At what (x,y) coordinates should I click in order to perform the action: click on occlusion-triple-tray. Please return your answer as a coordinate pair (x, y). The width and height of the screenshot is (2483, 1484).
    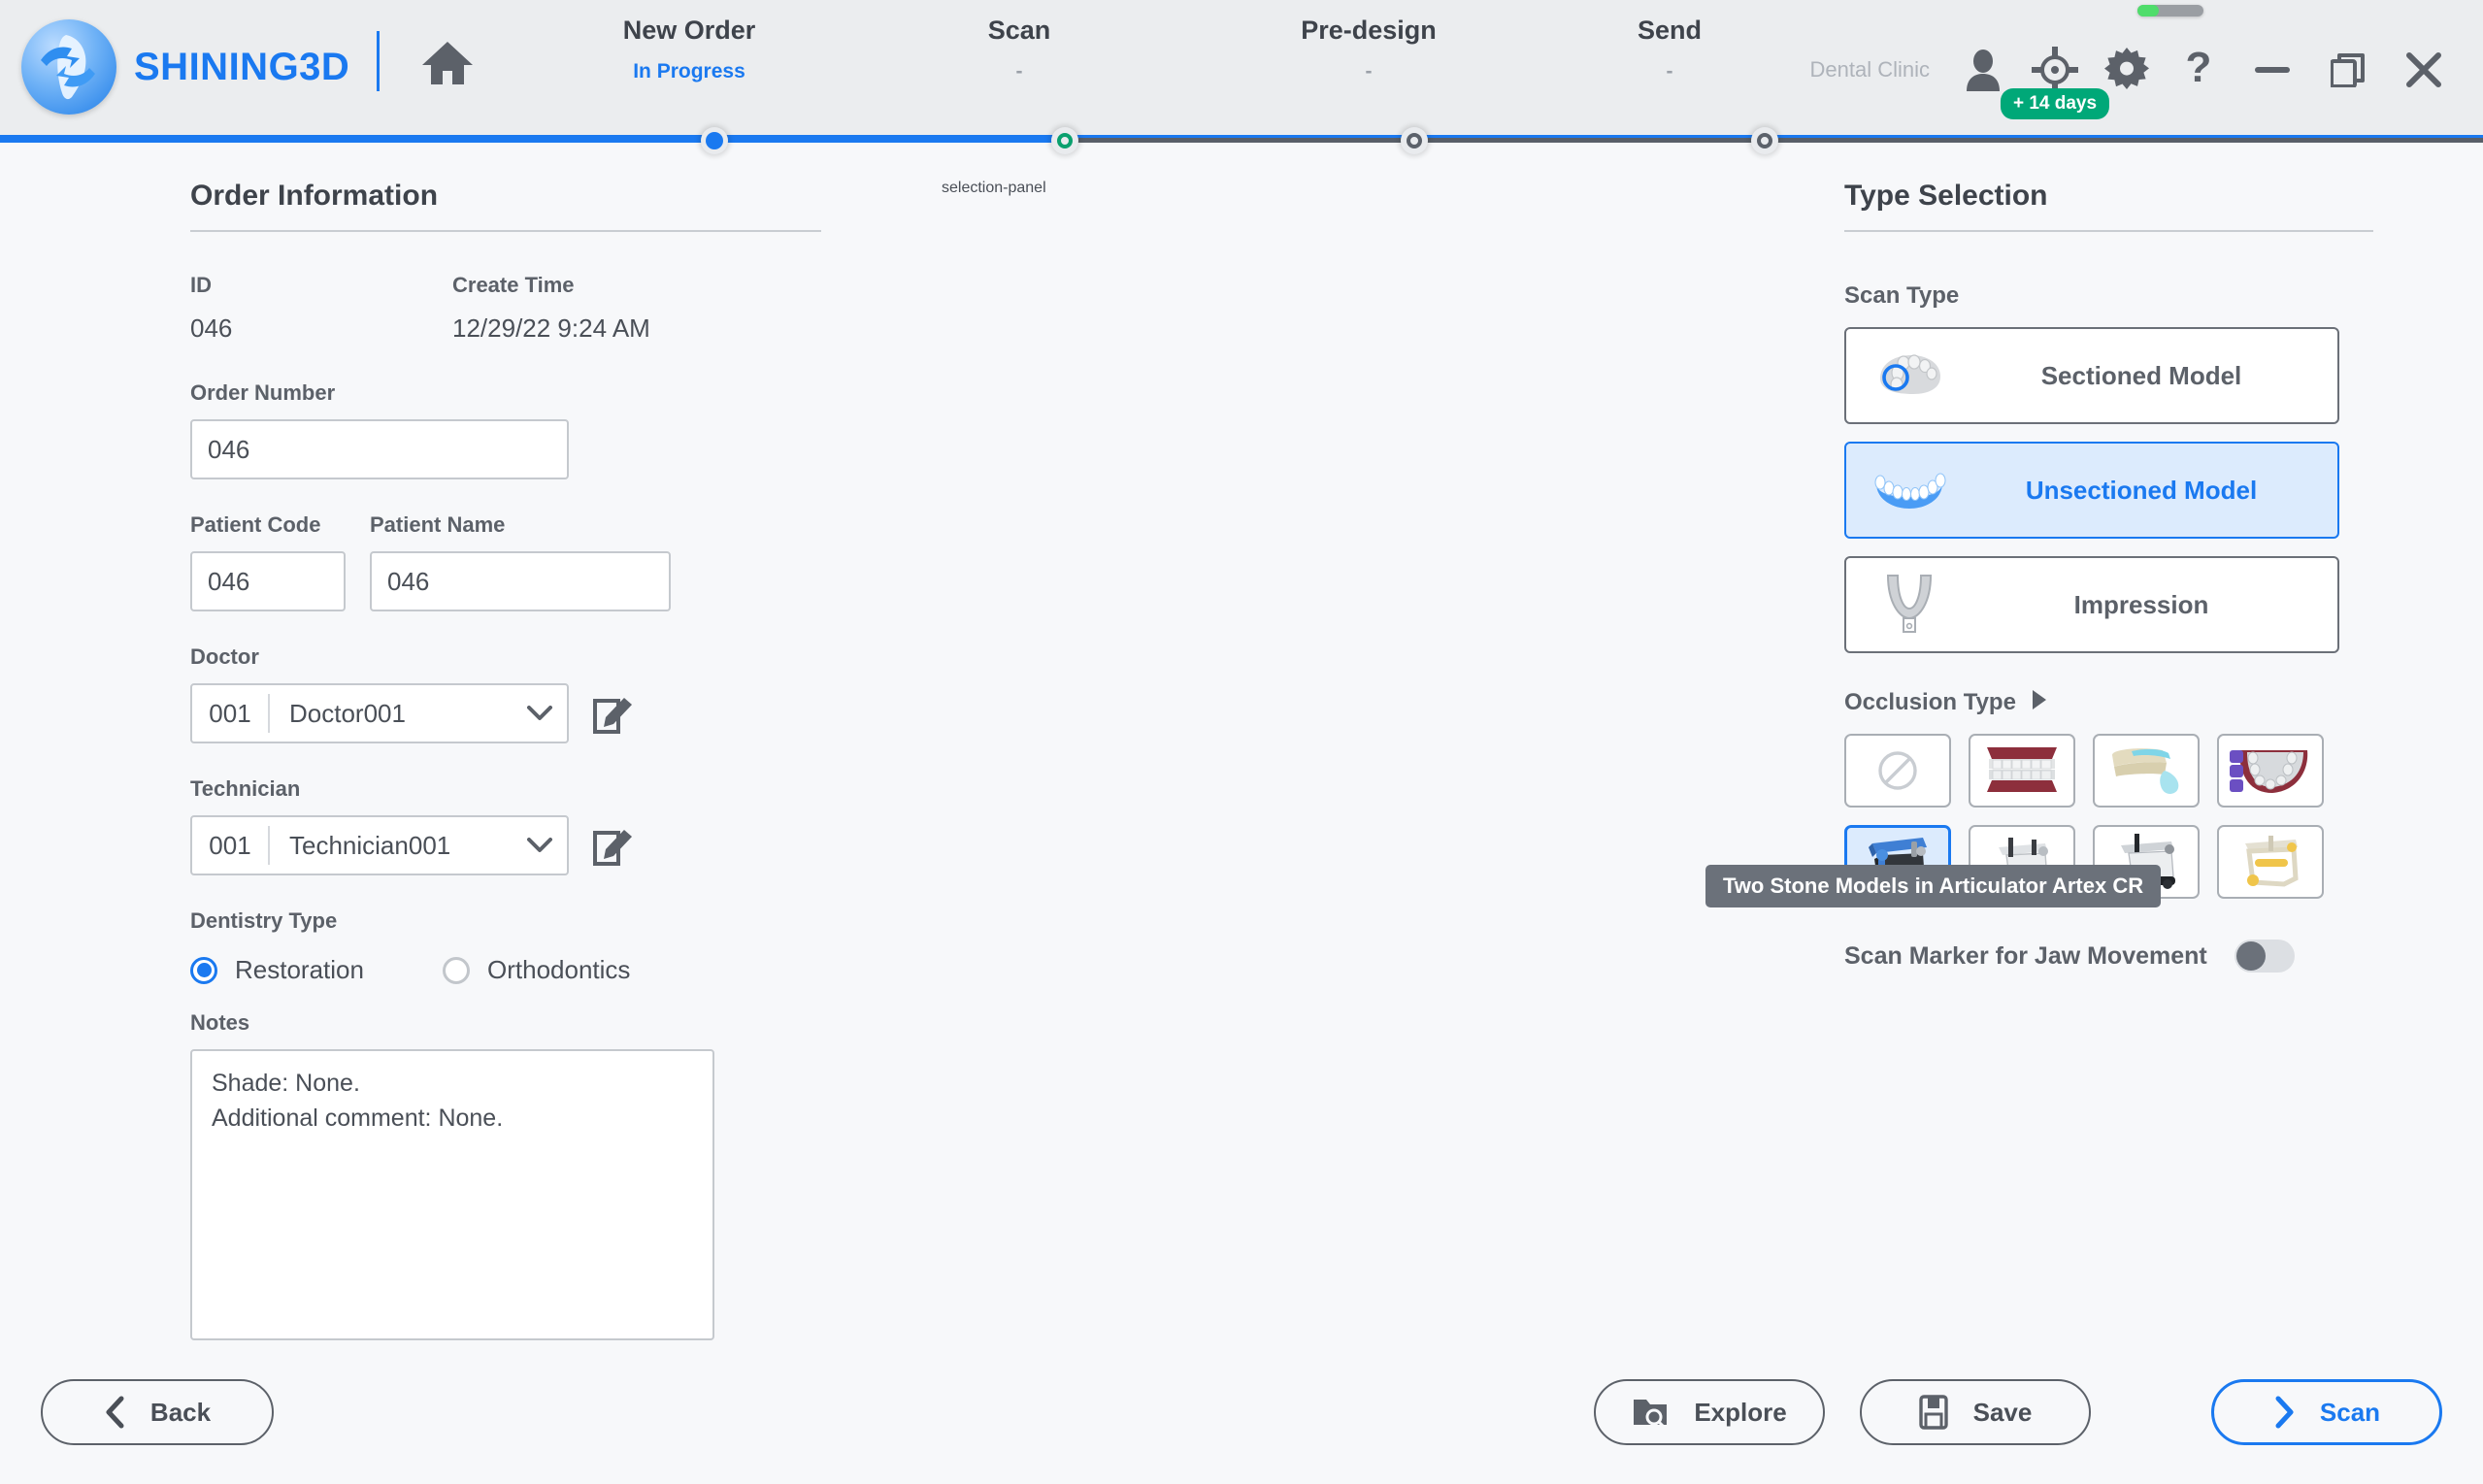
    Looking at the image, I should click on (2270, 771).